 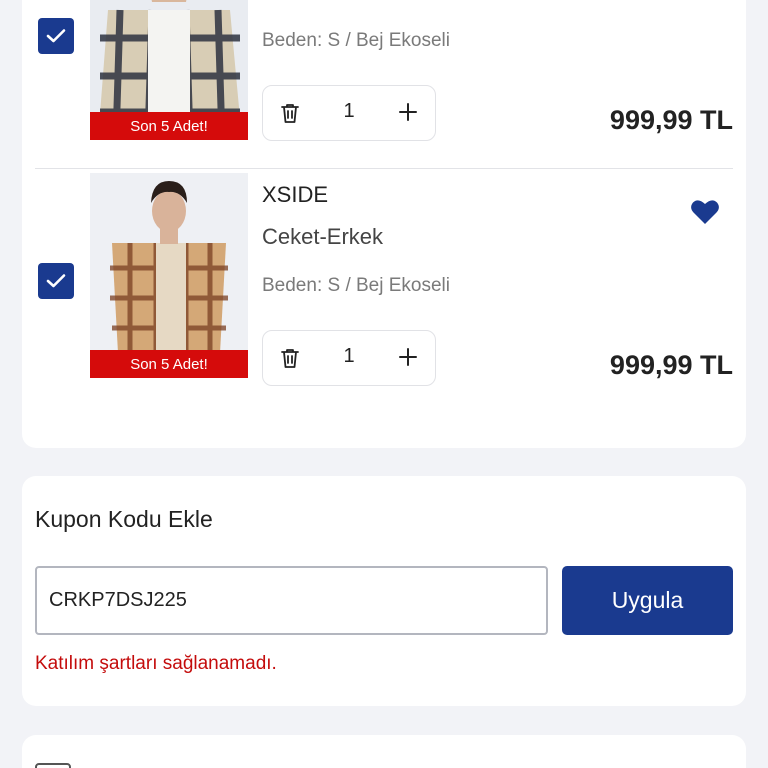 What do you see at coordinates (705, 212) in the screenshot?
I see `heart-icon` at bounding box center [705, 212].